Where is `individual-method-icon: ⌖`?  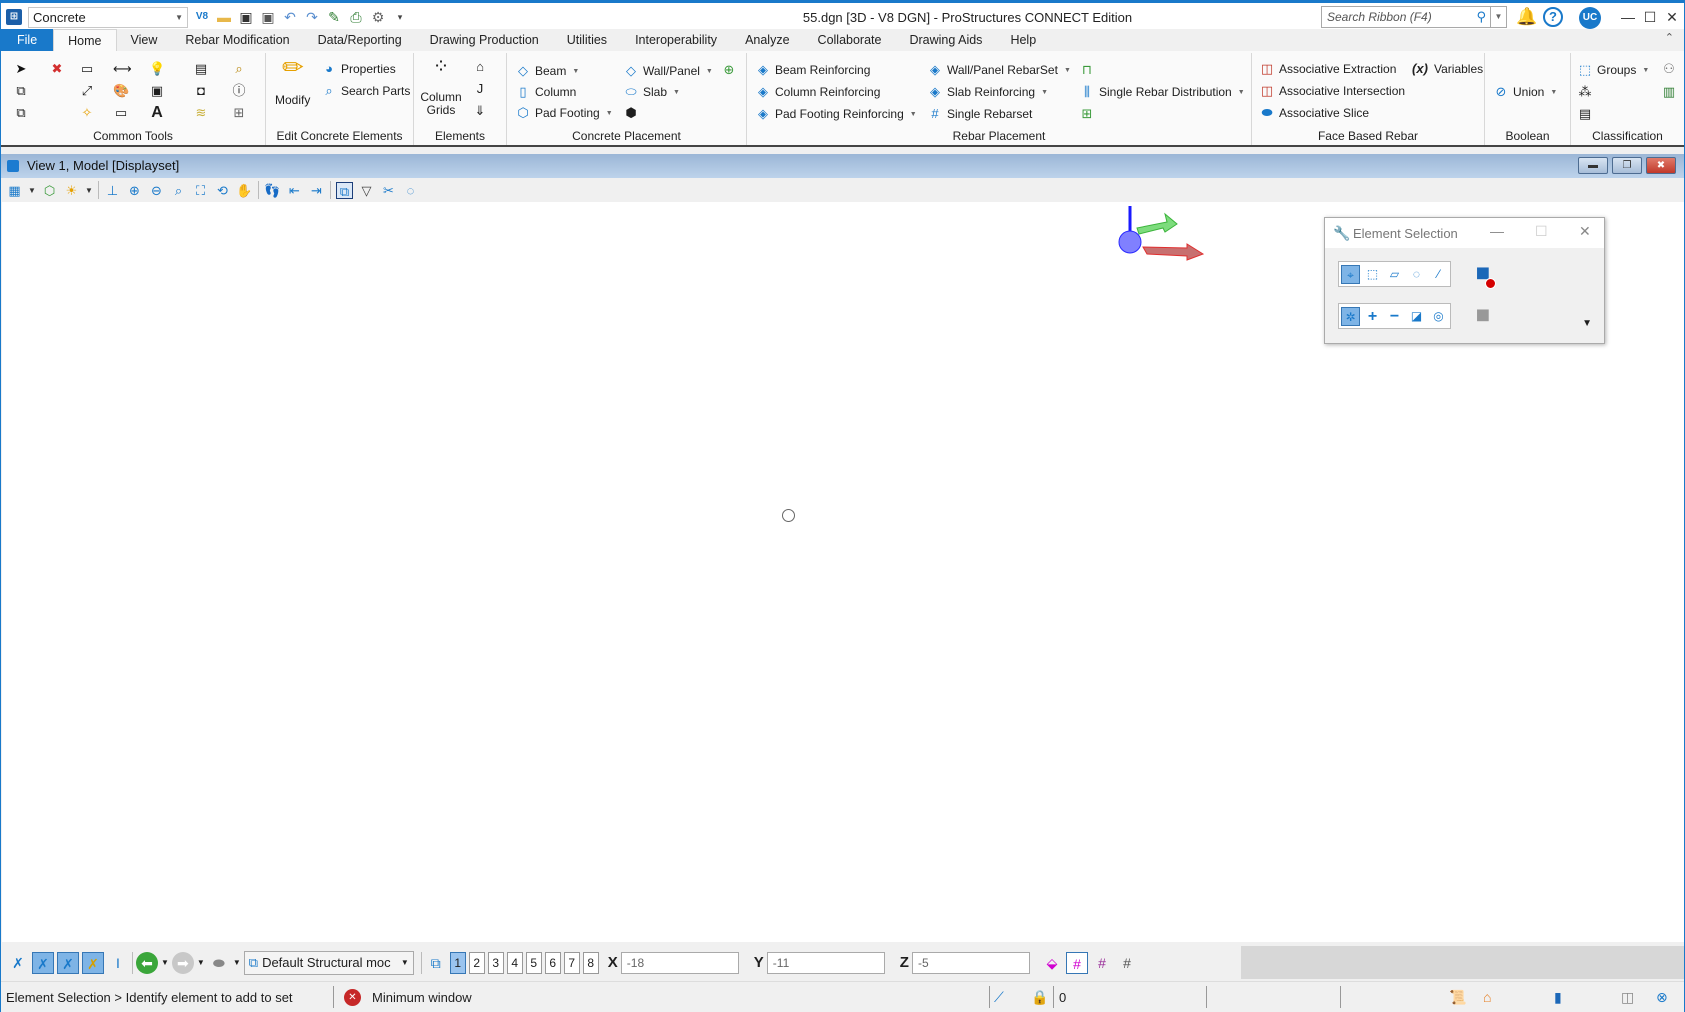
individual-method-icon: ⌖ is located at coordinates (1350, 274).